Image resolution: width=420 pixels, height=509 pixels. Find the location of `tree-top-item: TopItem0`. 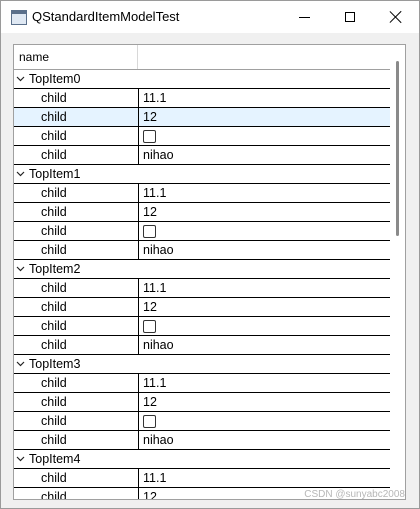

tree-top-item: TopItem0 is located at coordinates (202, 79).